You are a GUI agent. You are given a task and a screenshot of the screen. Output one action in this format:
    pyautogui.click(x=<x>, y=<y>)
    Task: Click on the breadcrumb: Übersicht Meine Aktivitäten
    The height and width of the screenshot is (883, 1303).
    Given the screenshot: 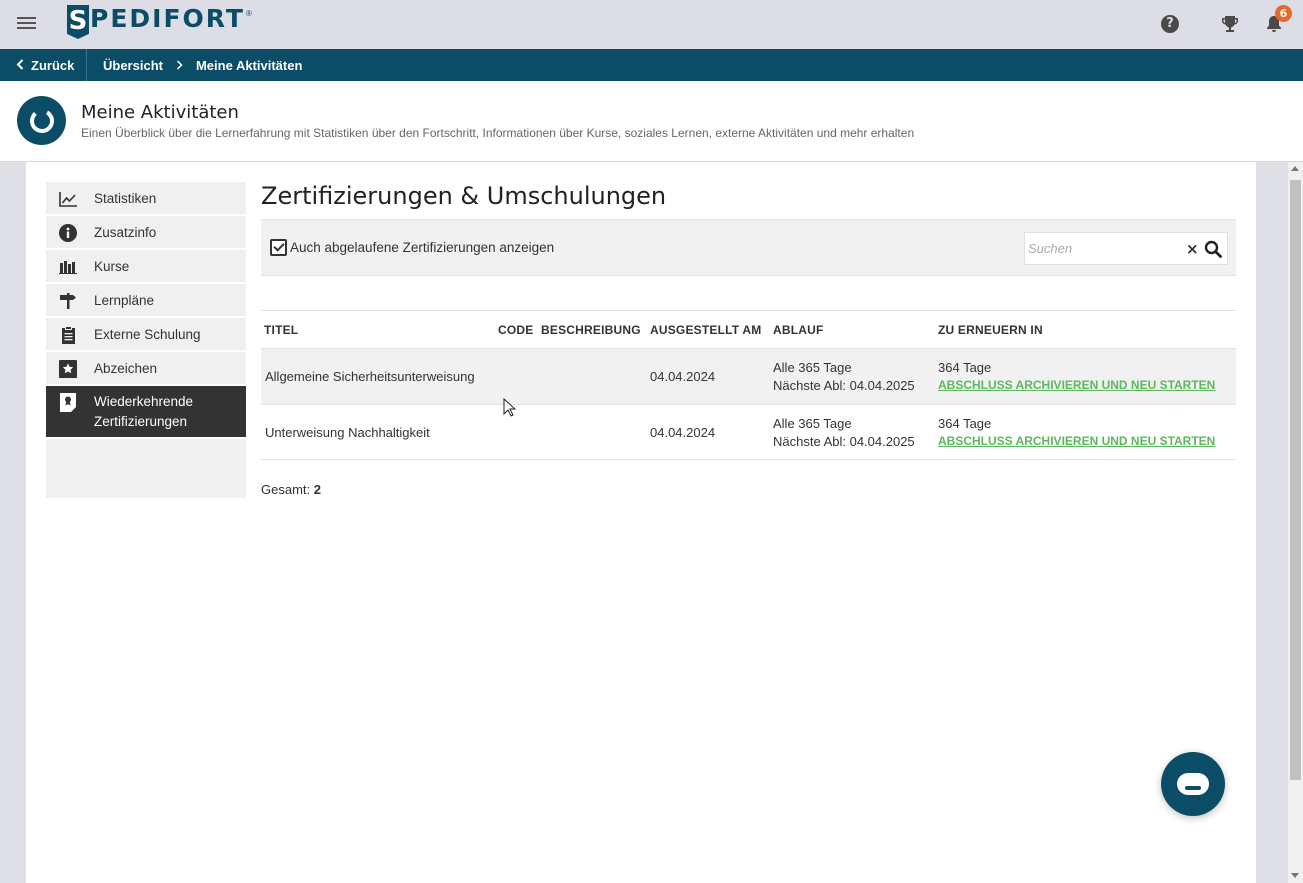 What is the action you would take?
    pyautogui.click(x=202, y=65)
    